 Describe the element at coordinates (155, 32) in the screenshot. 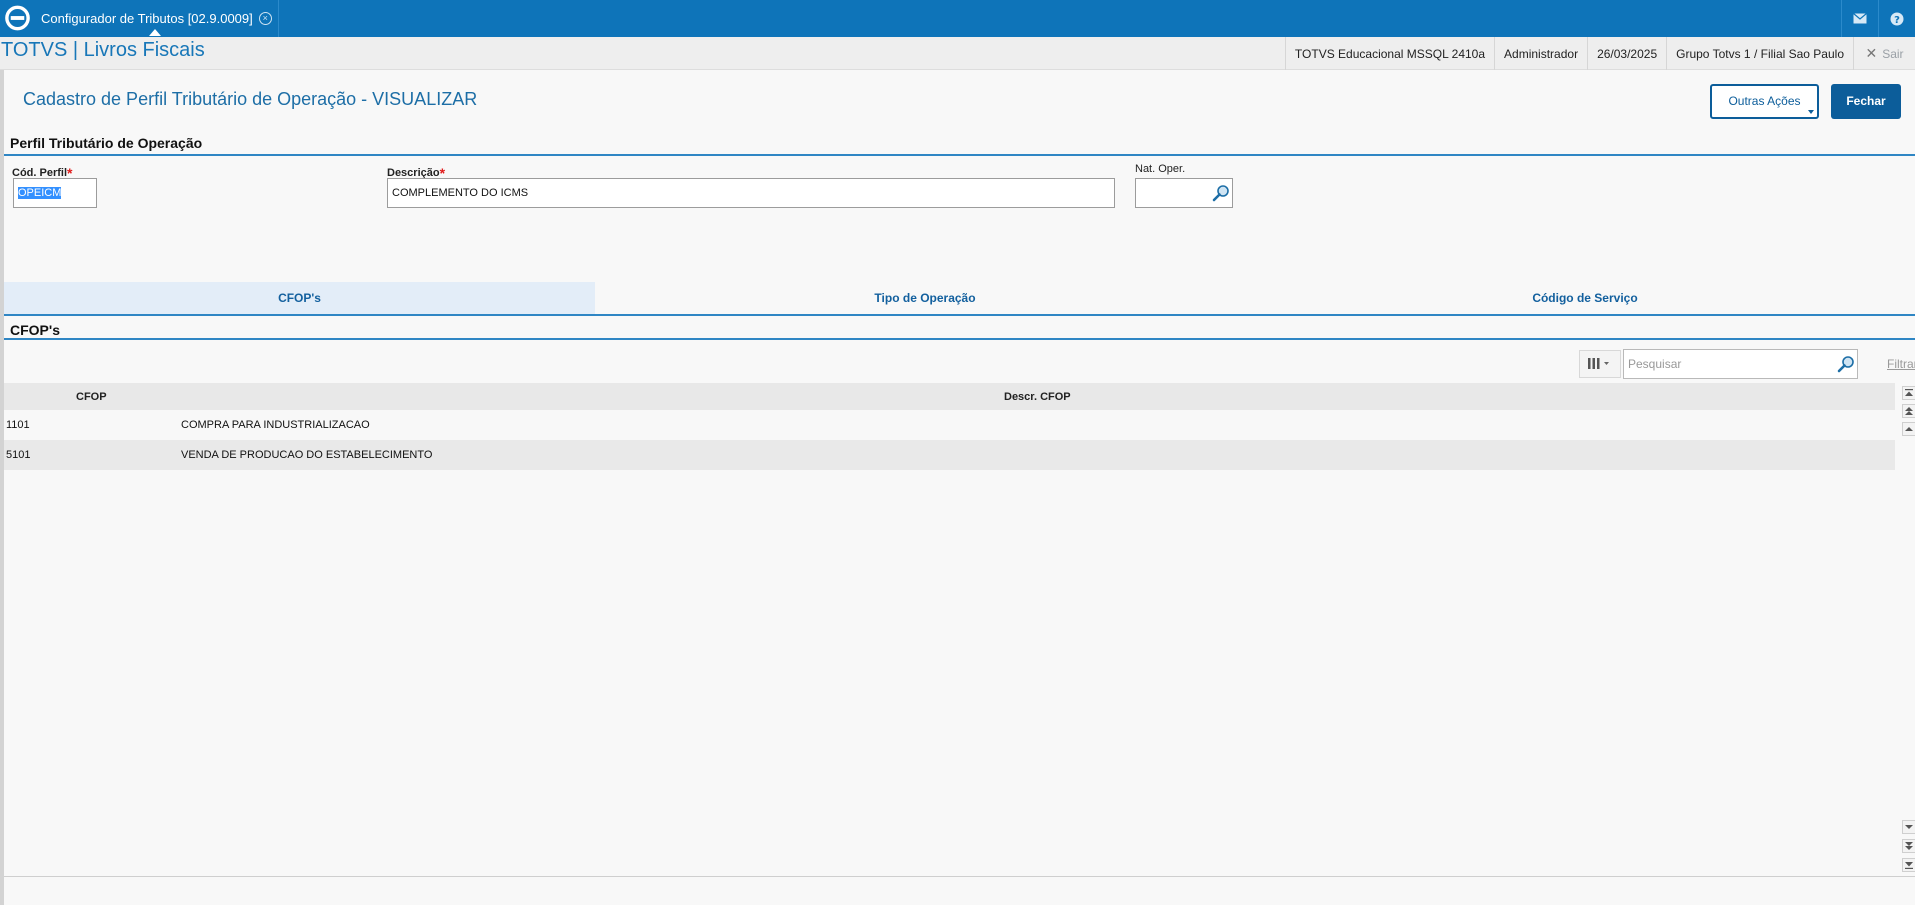

I see `active-tab-caret` at that location.